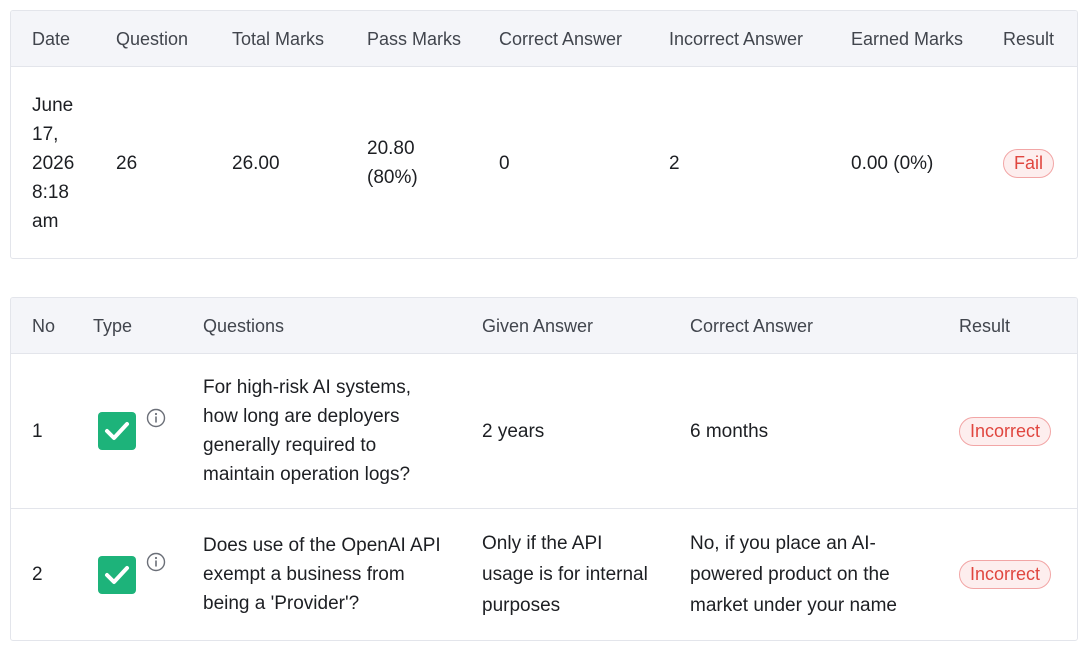 The height and width of the screenshot is (652, 1089). What do you see at coordinates (152, 38) in the screenshot?
I see `header-question: Question` at bounding box center [152, 38].